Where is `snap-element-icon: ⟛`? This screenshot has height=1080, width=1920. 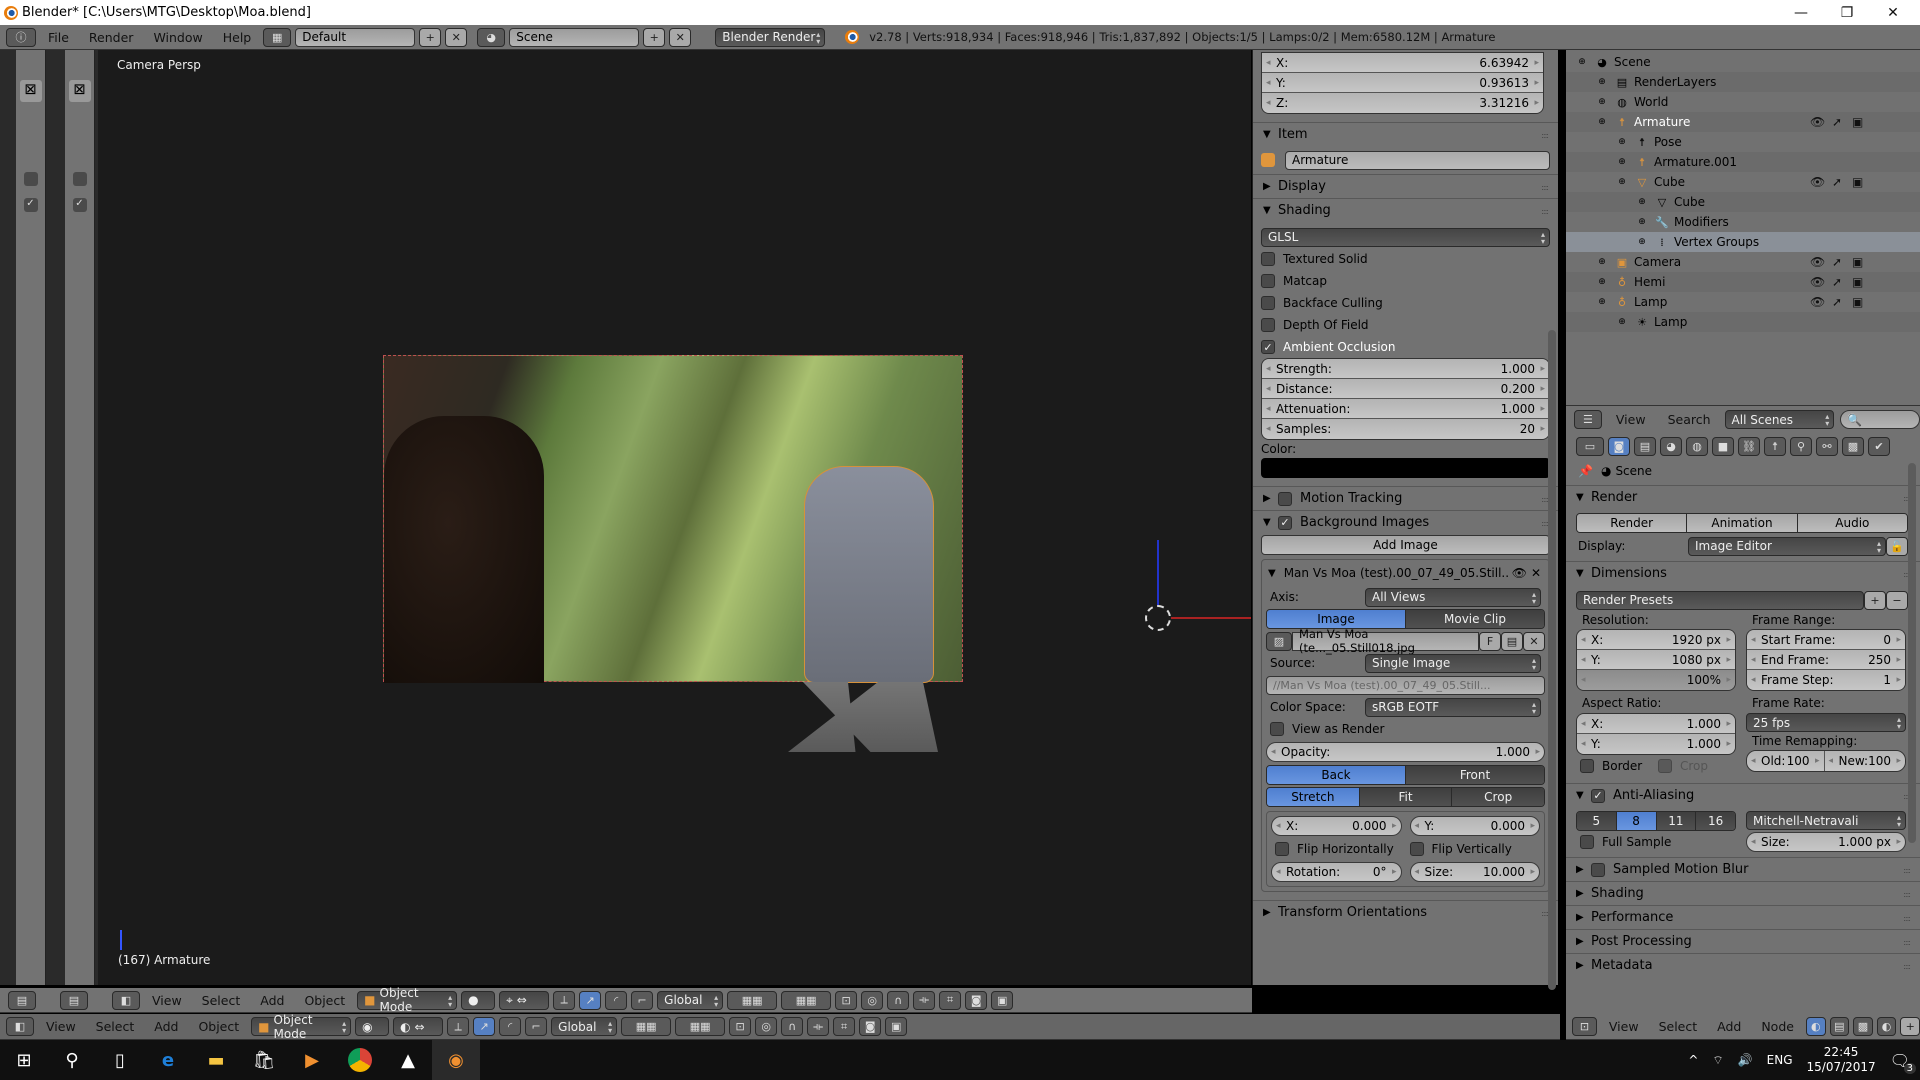
snap-element-icon: ⟛ is located at coordinates (924, 1000).